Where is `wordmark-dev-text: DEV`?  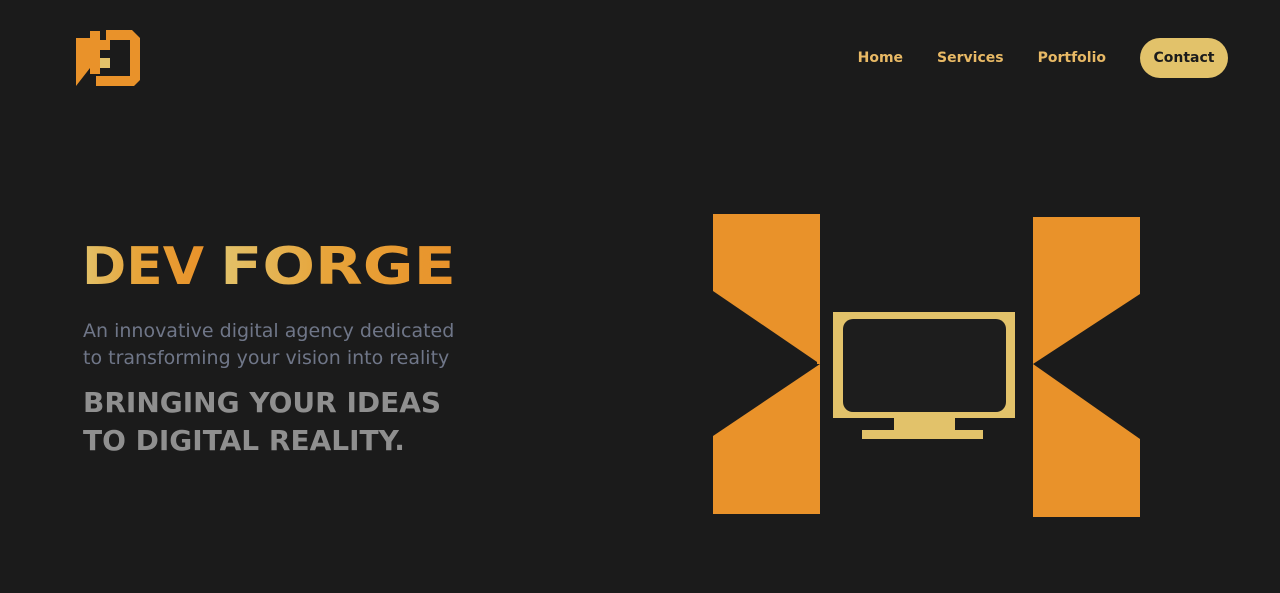 wordmark-dev-text: DEV is located at coordinates (143, 263).